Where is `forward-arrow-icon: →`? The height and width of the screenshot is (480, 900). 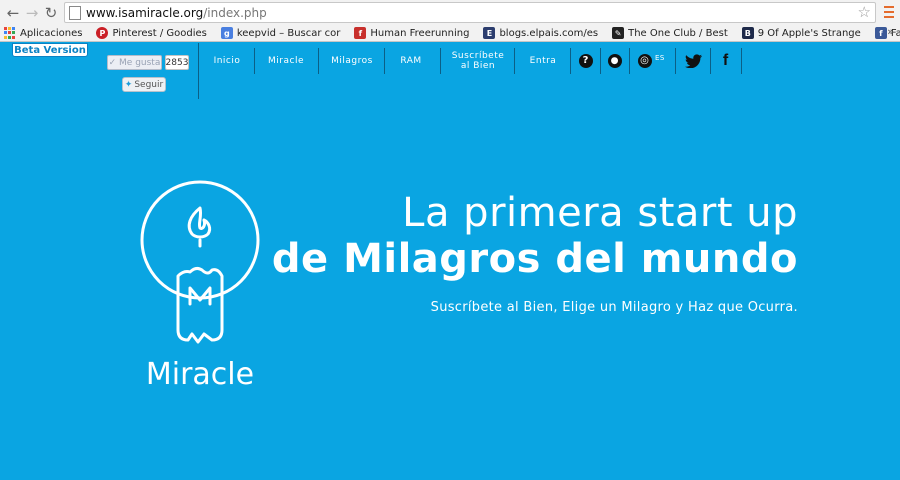
forward-arrow-icon: → is located at coordinates (32, 13).